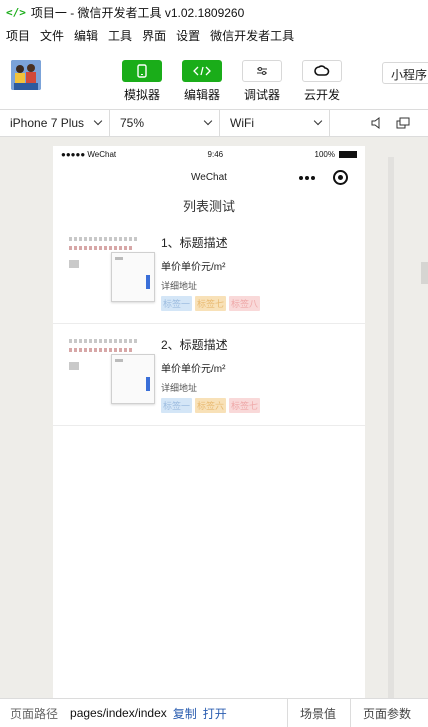 The width and height of the screenshot is (428, 727). I want to click on editor-tool: 编辑器, so click(202, 81).